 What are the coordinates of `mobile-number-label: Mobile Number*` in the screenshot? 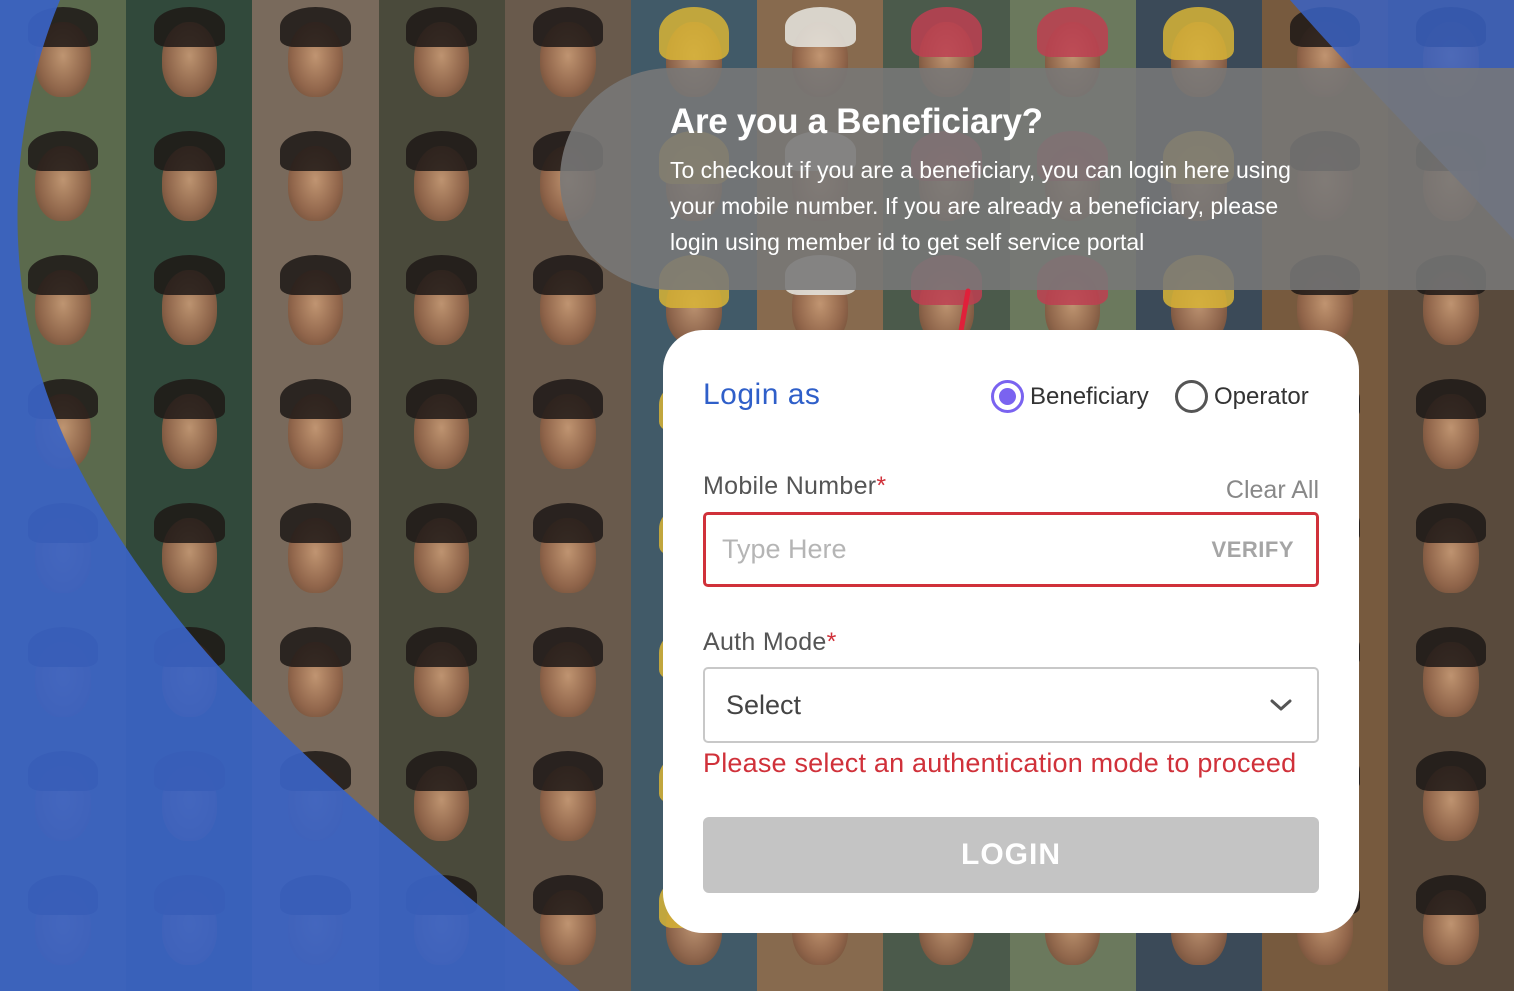 It's located at (794, 486).